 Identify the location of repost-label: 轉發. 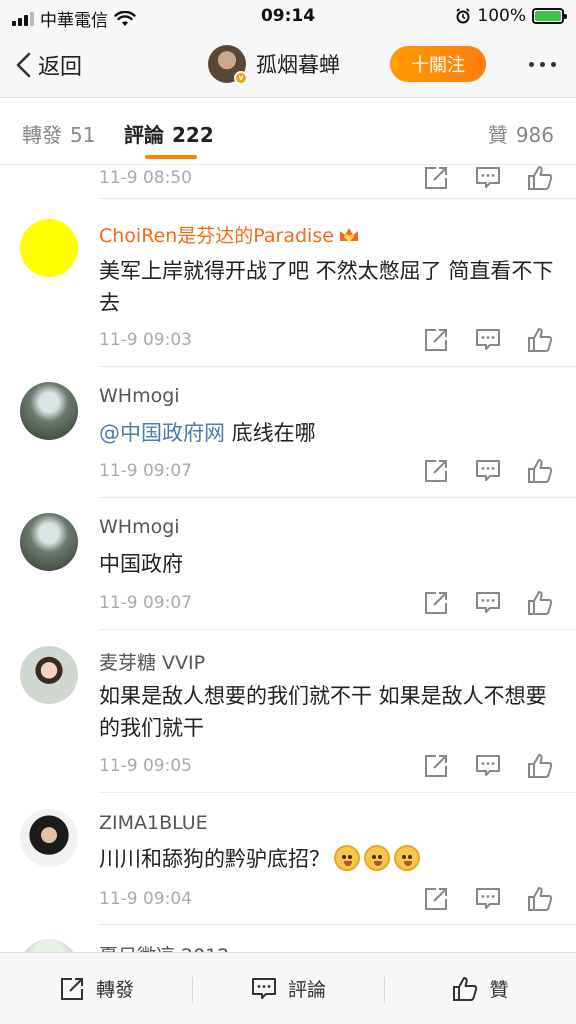
(114, 990).